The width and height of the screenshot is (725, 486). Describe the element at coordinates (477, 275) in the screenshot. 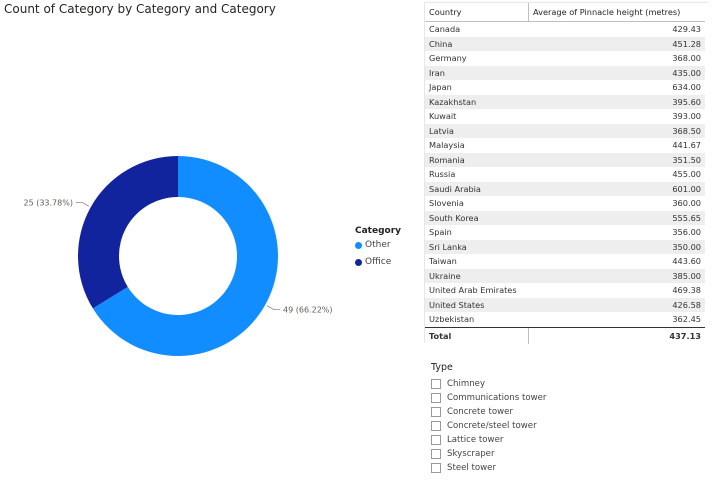

I see `country-cell: Ukraine` at that location.